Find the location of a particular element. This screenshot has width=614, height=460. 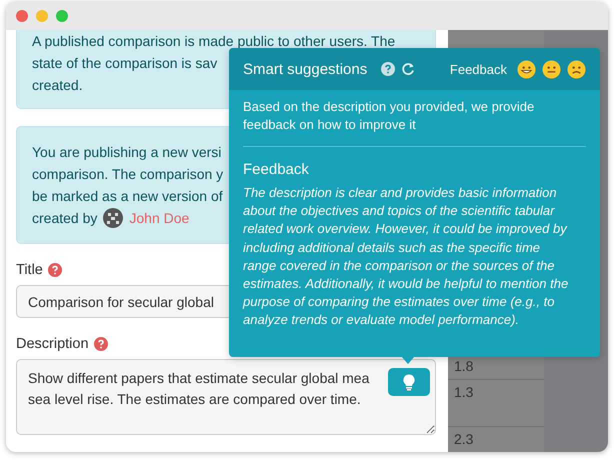

grinning-emoji-icon is located at coordinates (526, 69).